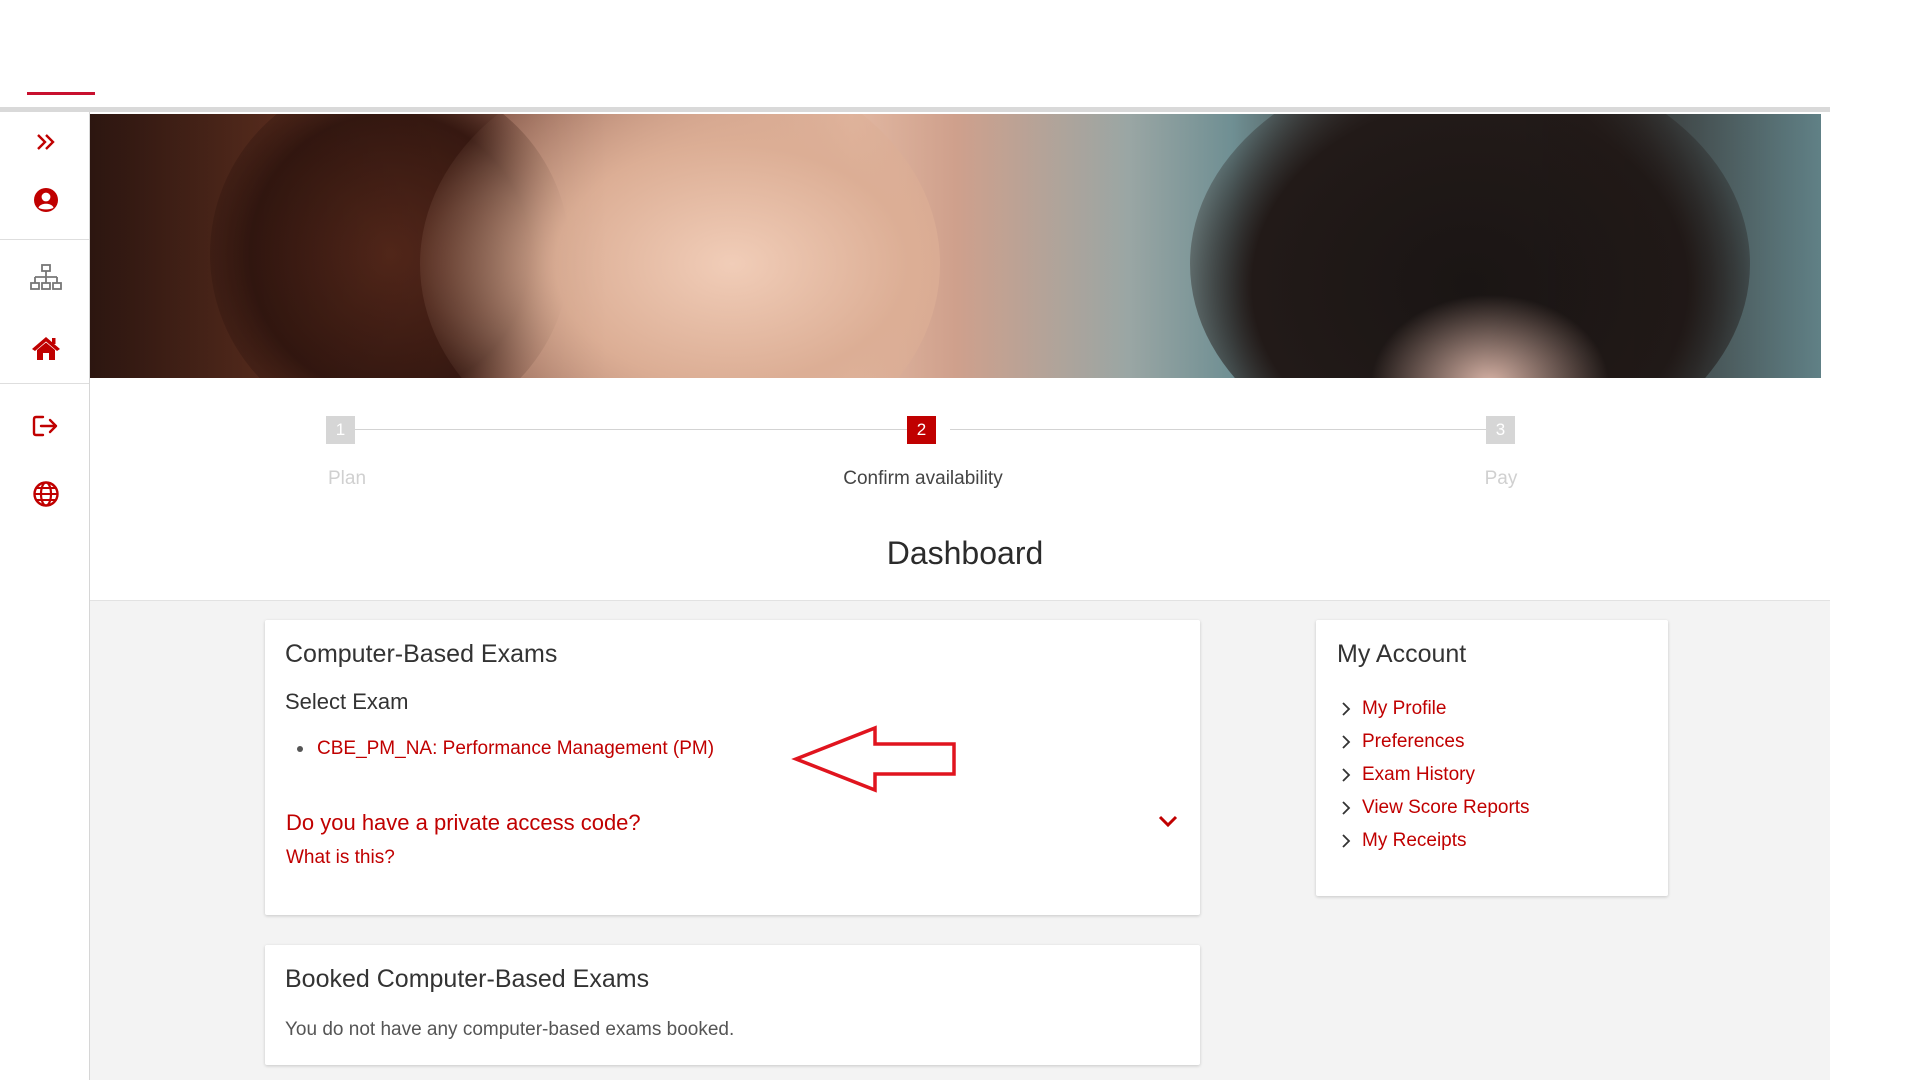  What do you see at coordinates (340, 430) in the screenshot?
I see `step-1-number: 1` at bounding box center [340, 430].